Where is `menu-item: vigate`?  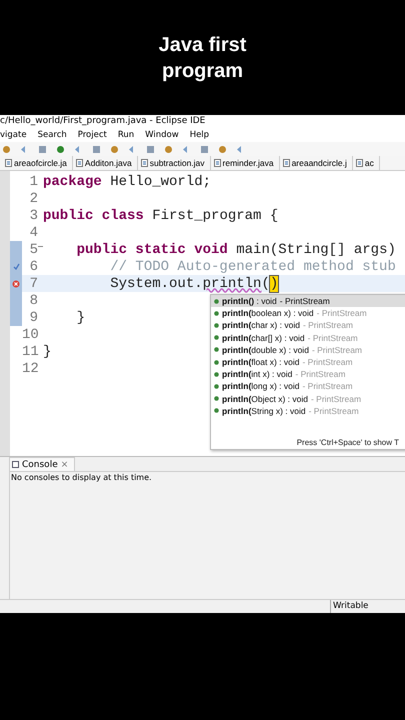
menu-item: vigate is located at coordinates (13, 135).